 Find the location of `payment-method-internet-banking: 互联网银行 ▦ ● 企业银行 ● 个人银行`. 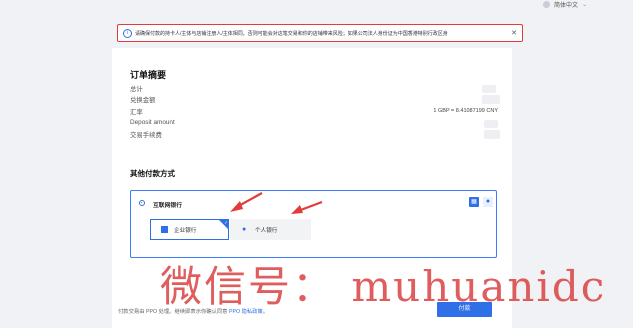

payment-method-internet-banking: 互联网银行 ▦ ● 企业银行 ● 个人银行 is located at coordinates (313, 224).